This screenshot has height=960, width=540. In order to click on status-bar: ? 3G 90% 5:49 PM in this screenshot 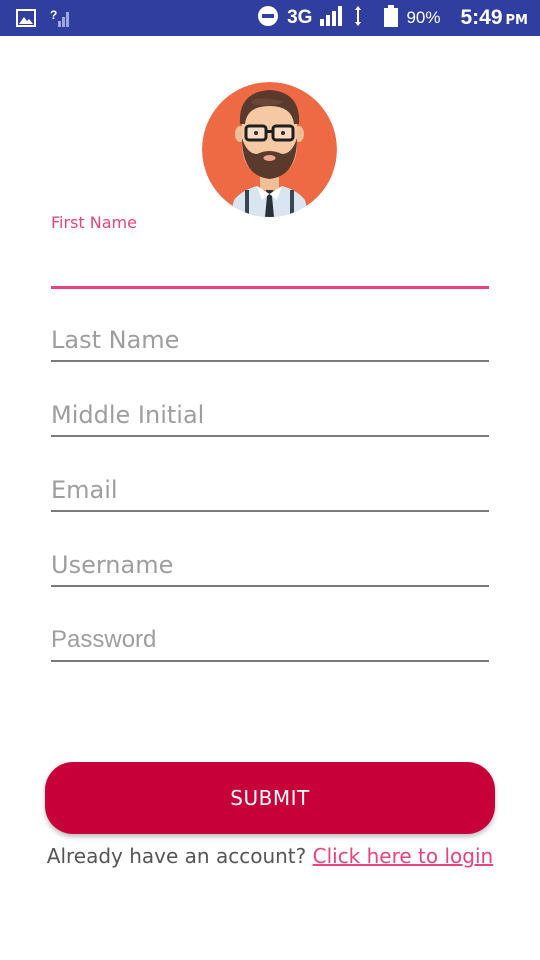, I will do `click(270, 18)`.